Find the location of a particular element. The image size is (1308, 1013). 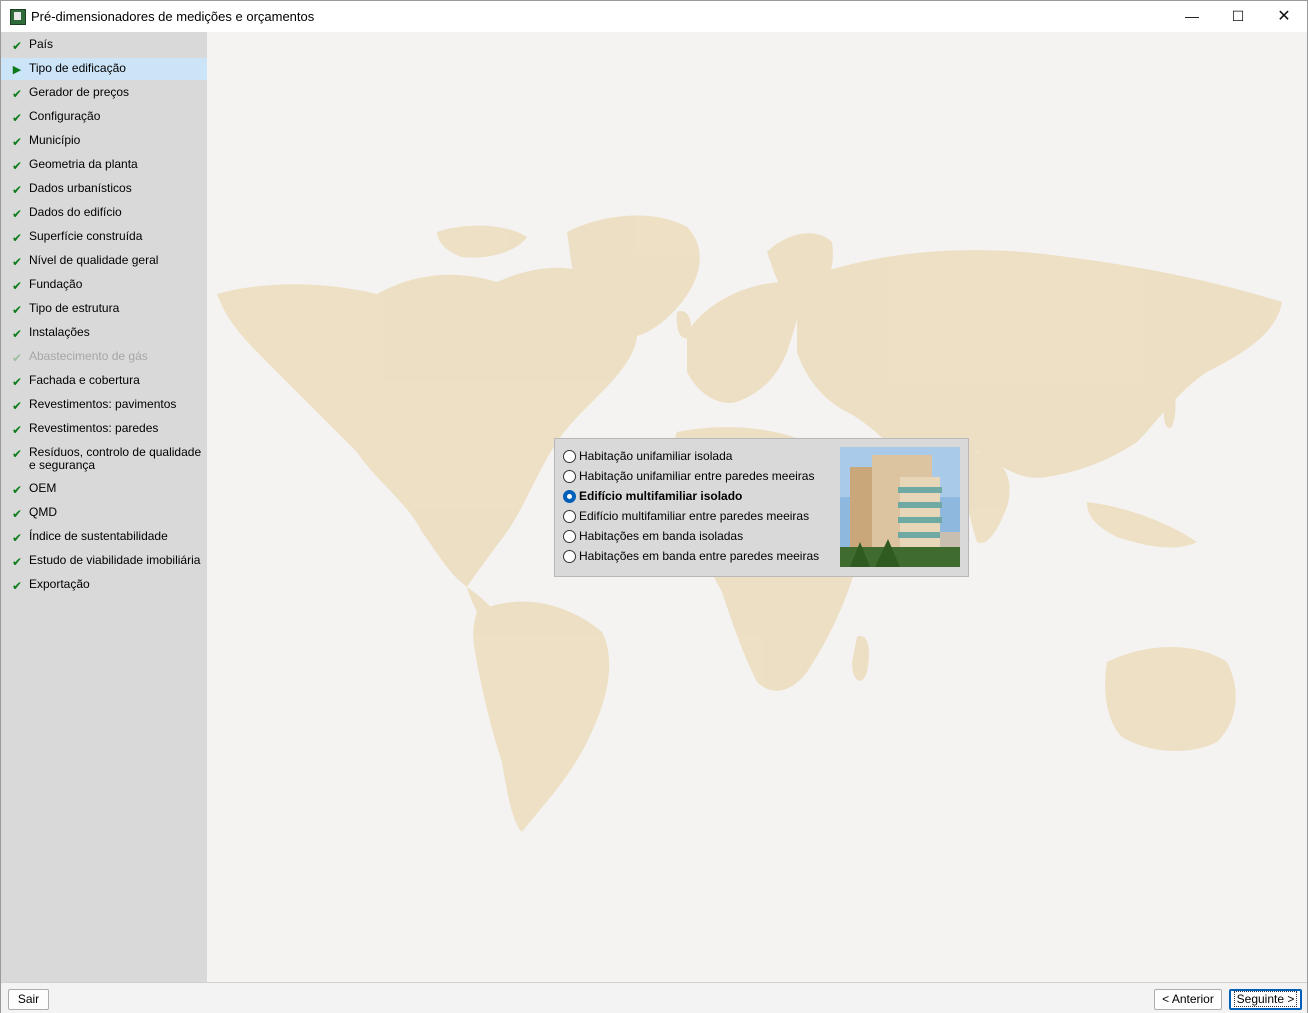

exit-button: Sair is located at coordinates (28, 999).